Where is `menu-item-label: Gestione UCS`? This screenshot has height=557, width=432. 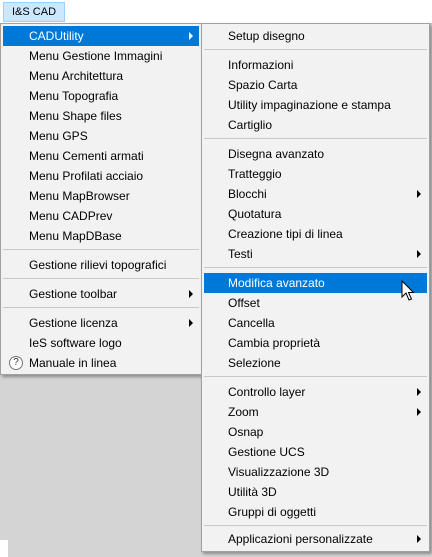
menu-item-label: Gestione UCS is located at coordinates (266, 452).